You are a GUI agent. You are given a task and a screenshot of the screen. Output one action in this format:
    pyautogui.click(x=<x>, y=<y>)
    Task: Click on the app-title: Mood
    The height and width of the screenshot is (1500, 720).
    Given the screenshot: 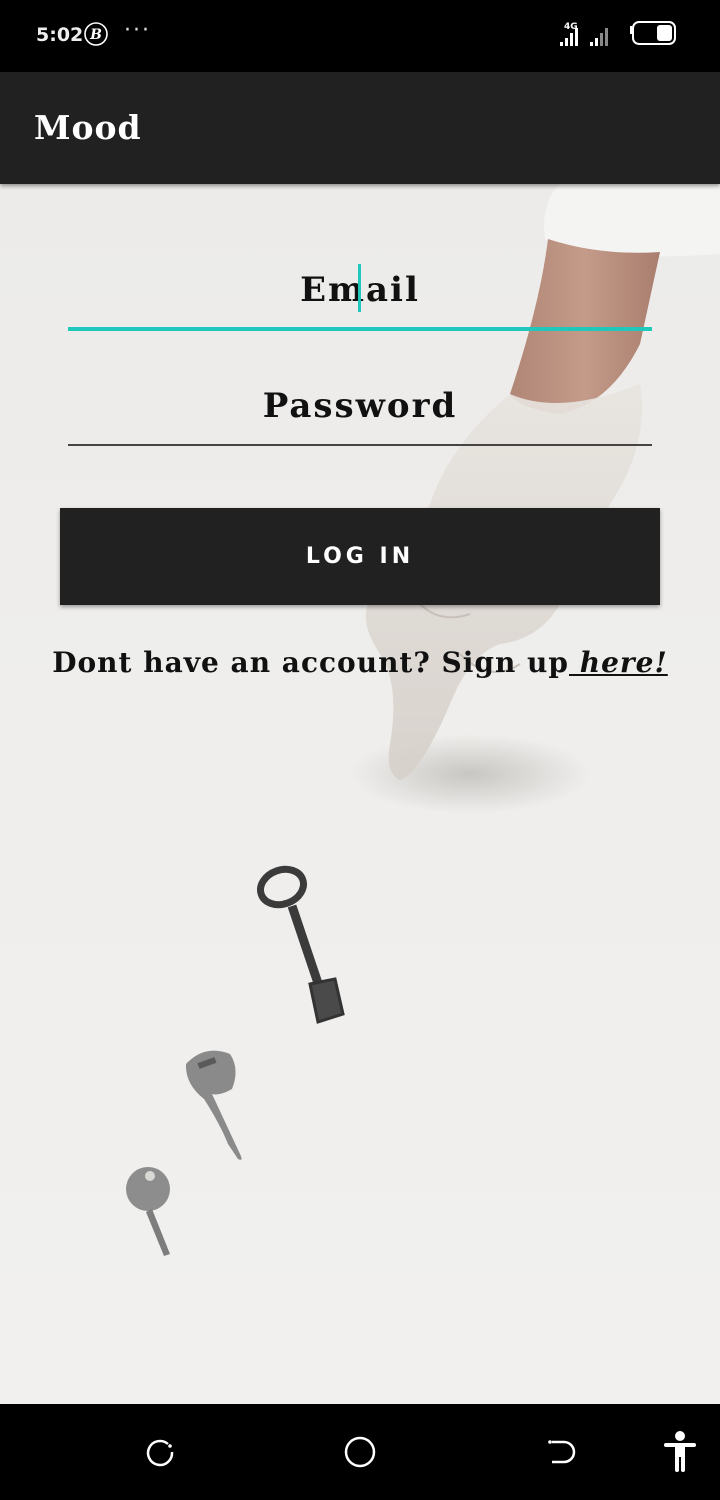 What is the action you would take?
    pyautogui.click(x=88, y=127)
    